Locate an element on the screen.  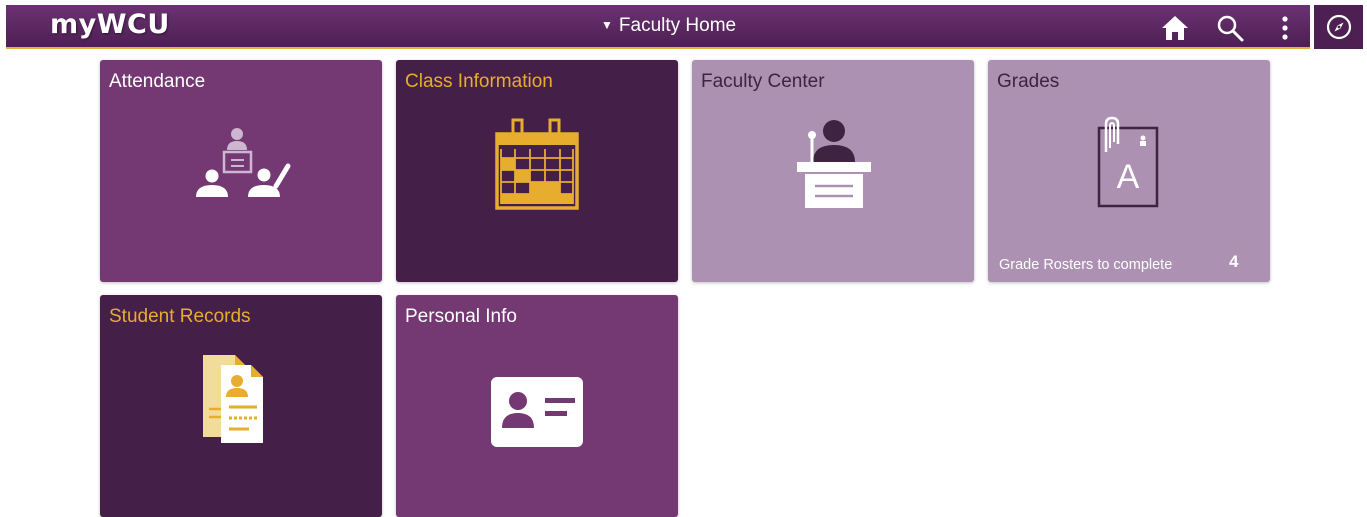
page-selector: ▼ Faculty Home is located at coordinates (668, 26).